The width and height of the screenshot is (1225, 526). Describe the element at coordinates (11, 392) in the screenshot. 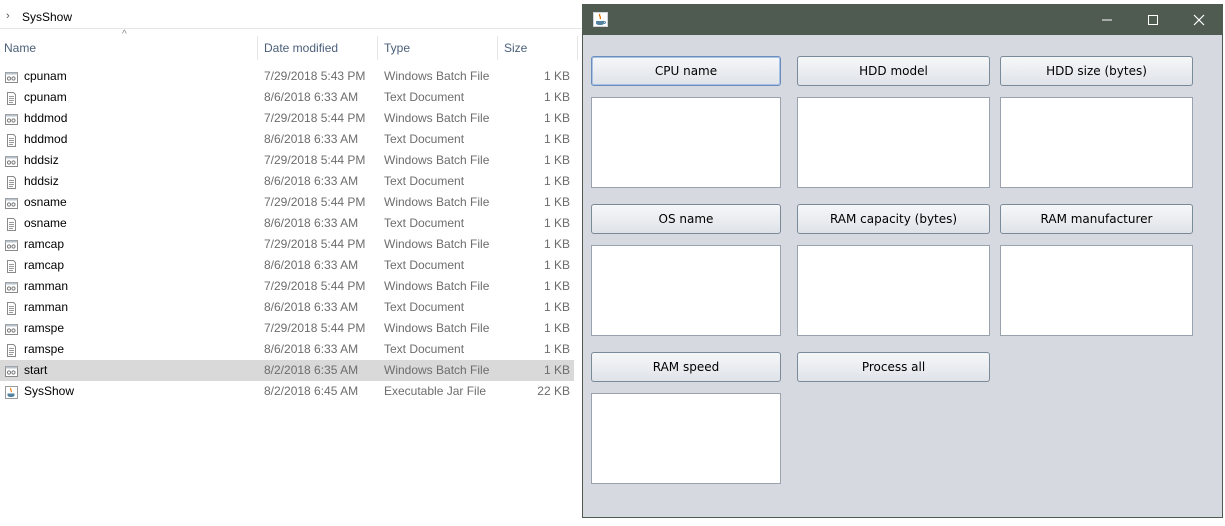

I see `jar-file-icon` at that location.